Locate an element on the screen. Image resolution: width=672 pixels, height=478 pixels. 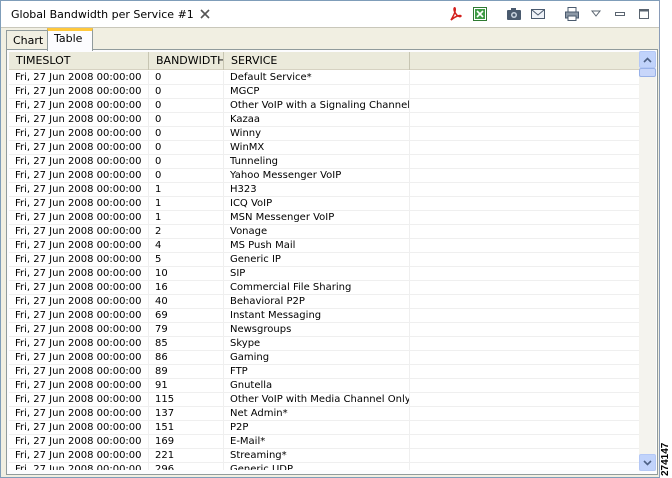
cell-service: MSN Messenger VoIP is located at coordinates (317, 217).